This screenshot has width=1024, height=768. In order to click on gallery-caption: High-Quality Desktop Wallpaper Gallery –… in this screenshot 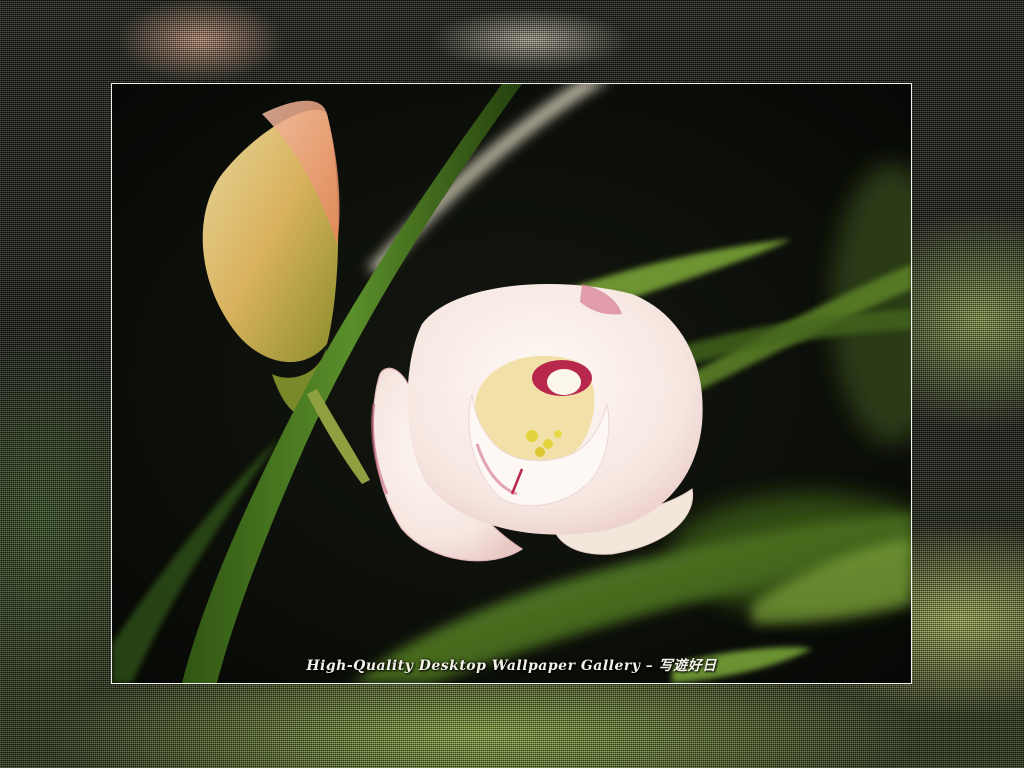, I will do `click(511, 666)`.